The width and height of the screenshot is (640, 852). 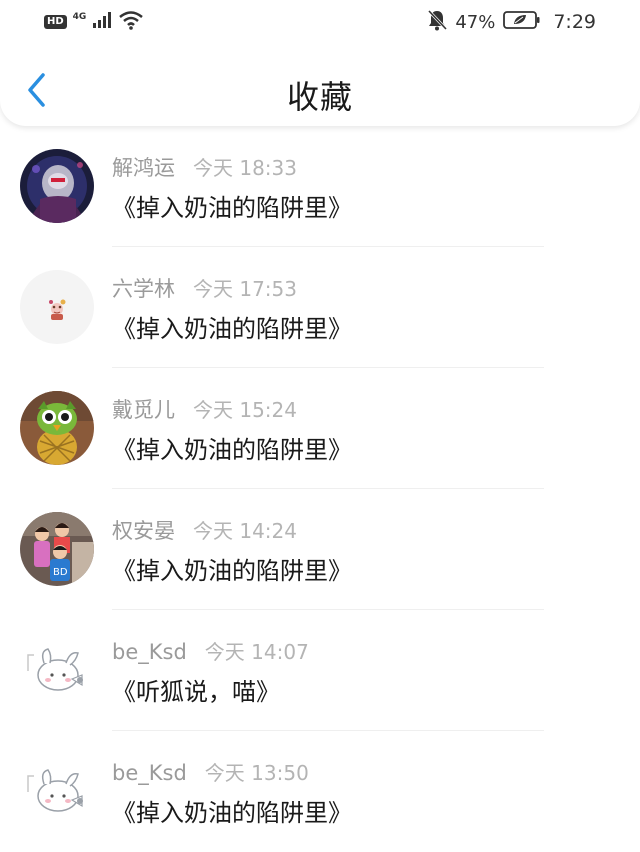 What do you see at coordinates (320, 670) in the screenshot?
I see `list-item: be_Ksd 今天 14:07 《听狐说，喵》` at bounding box center [320, 670].